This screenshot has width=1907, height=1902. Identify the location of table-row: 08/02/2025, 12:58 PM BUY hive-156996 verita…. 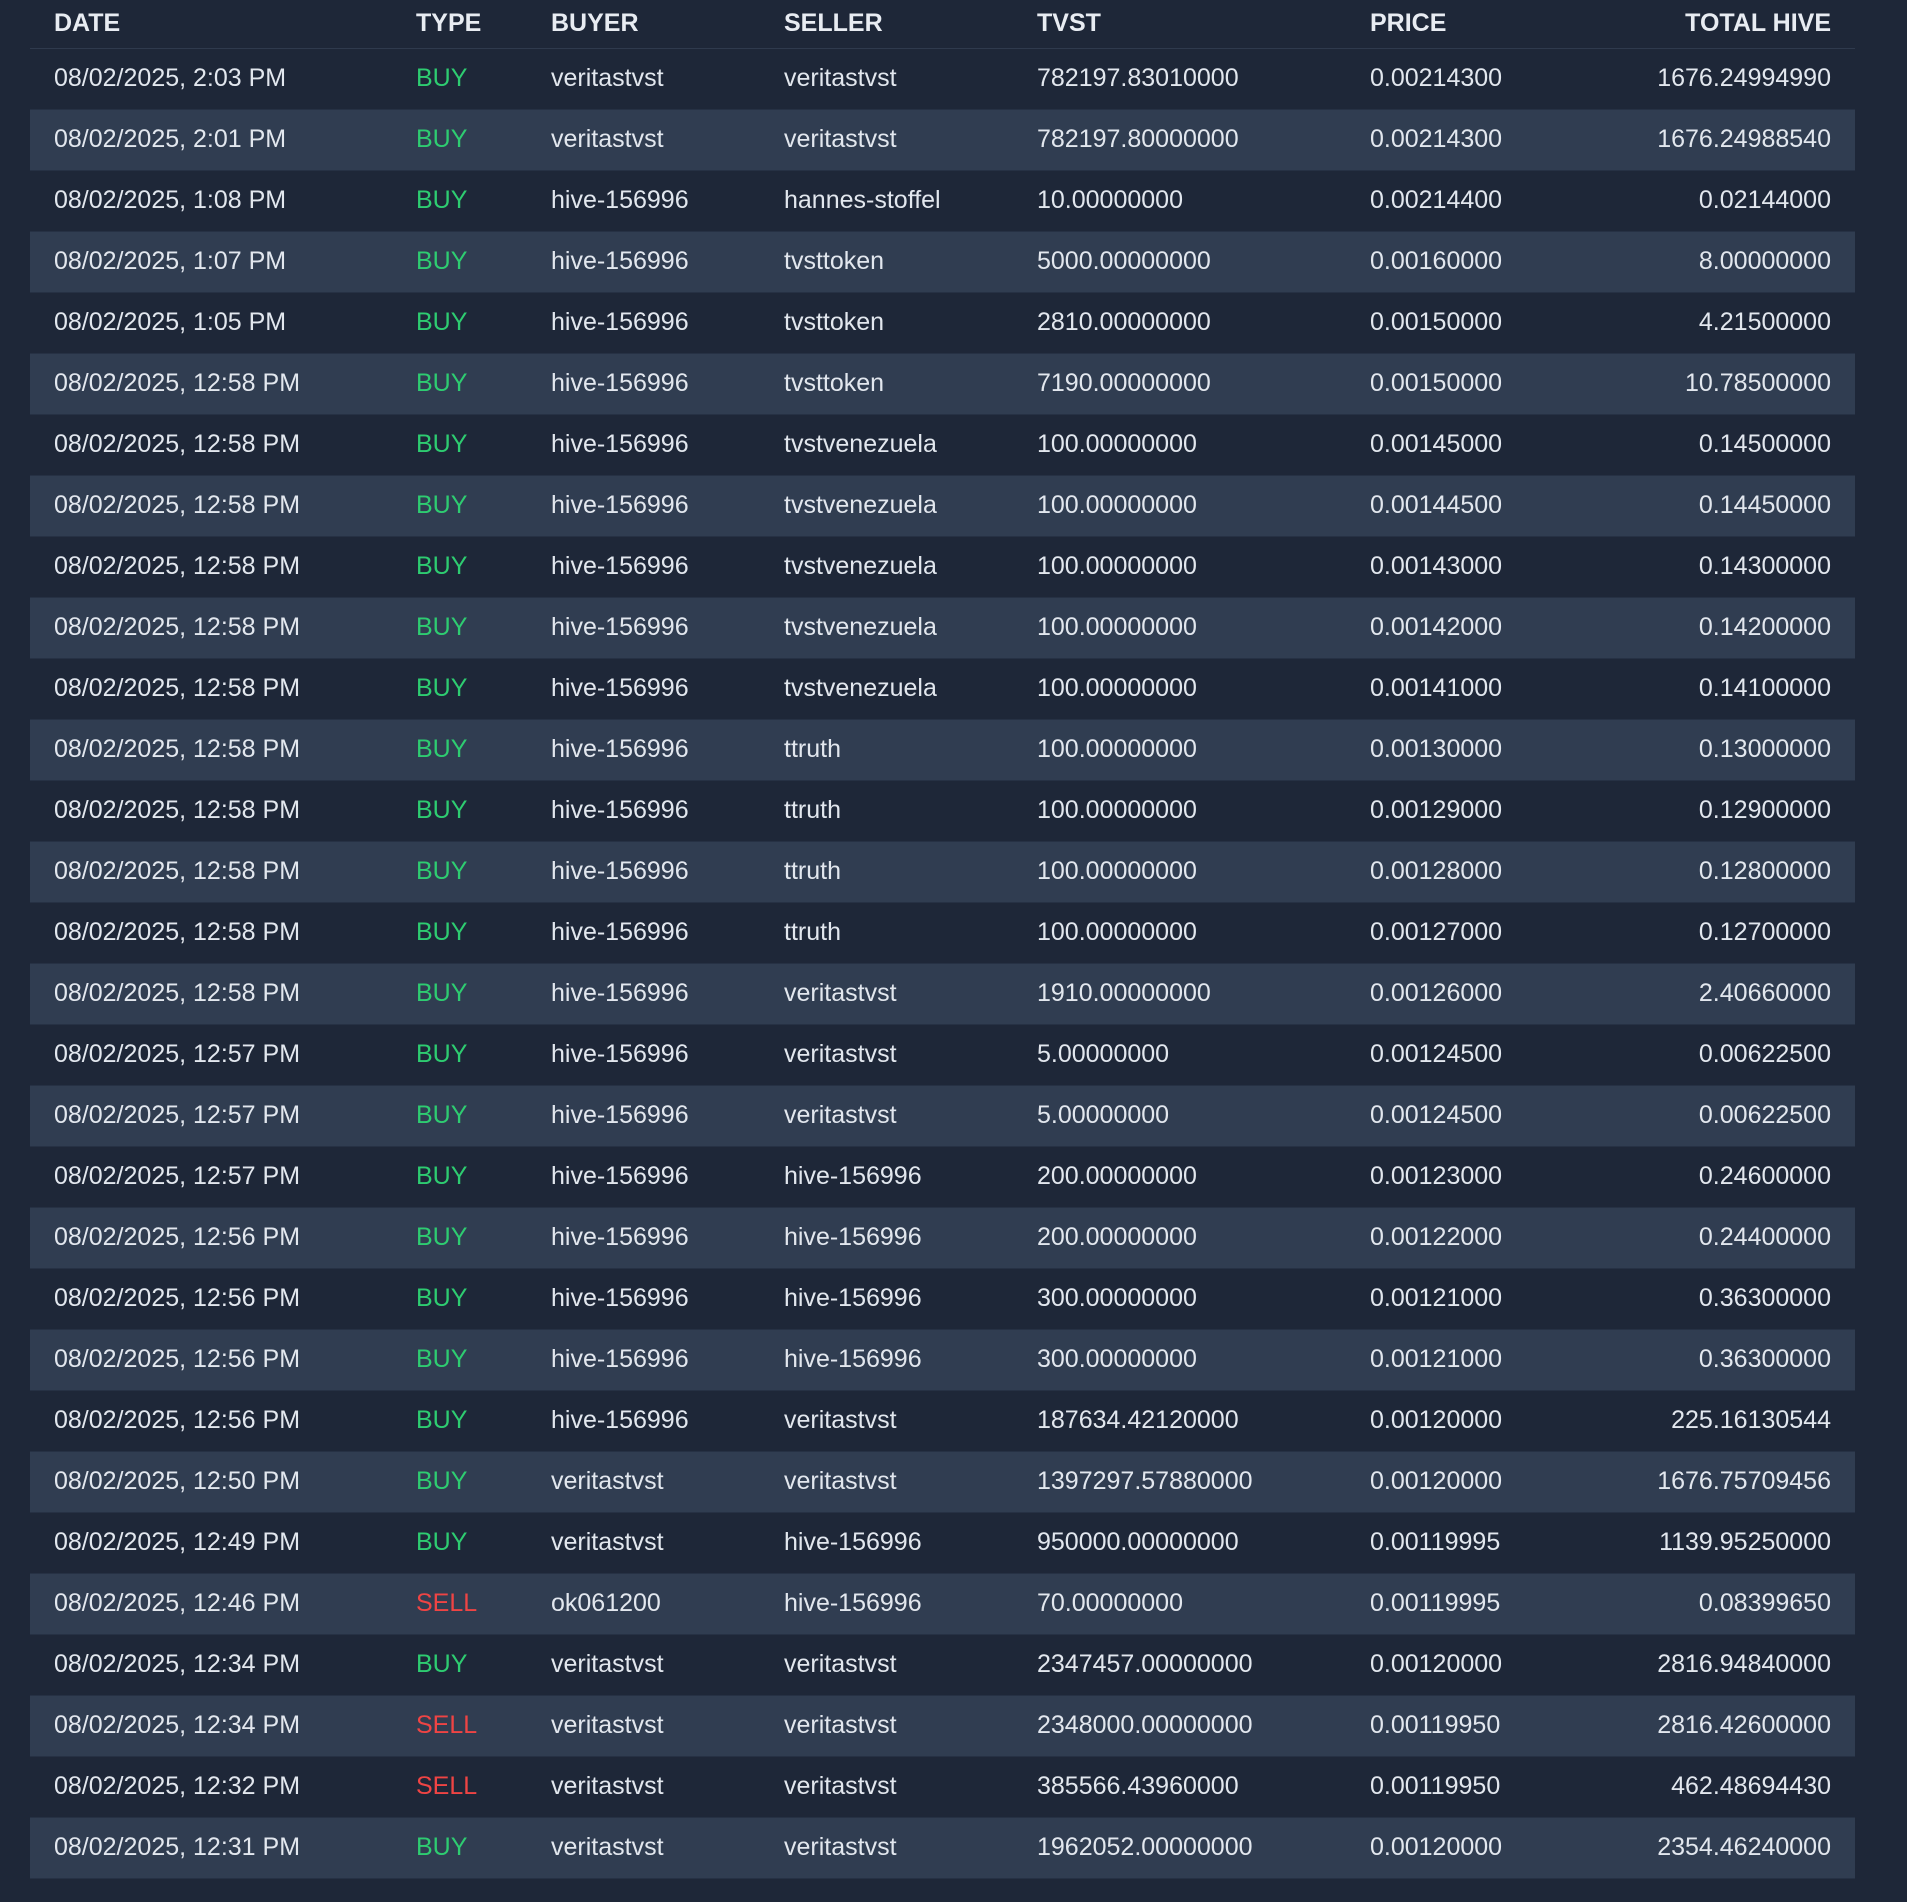
(942, 994).